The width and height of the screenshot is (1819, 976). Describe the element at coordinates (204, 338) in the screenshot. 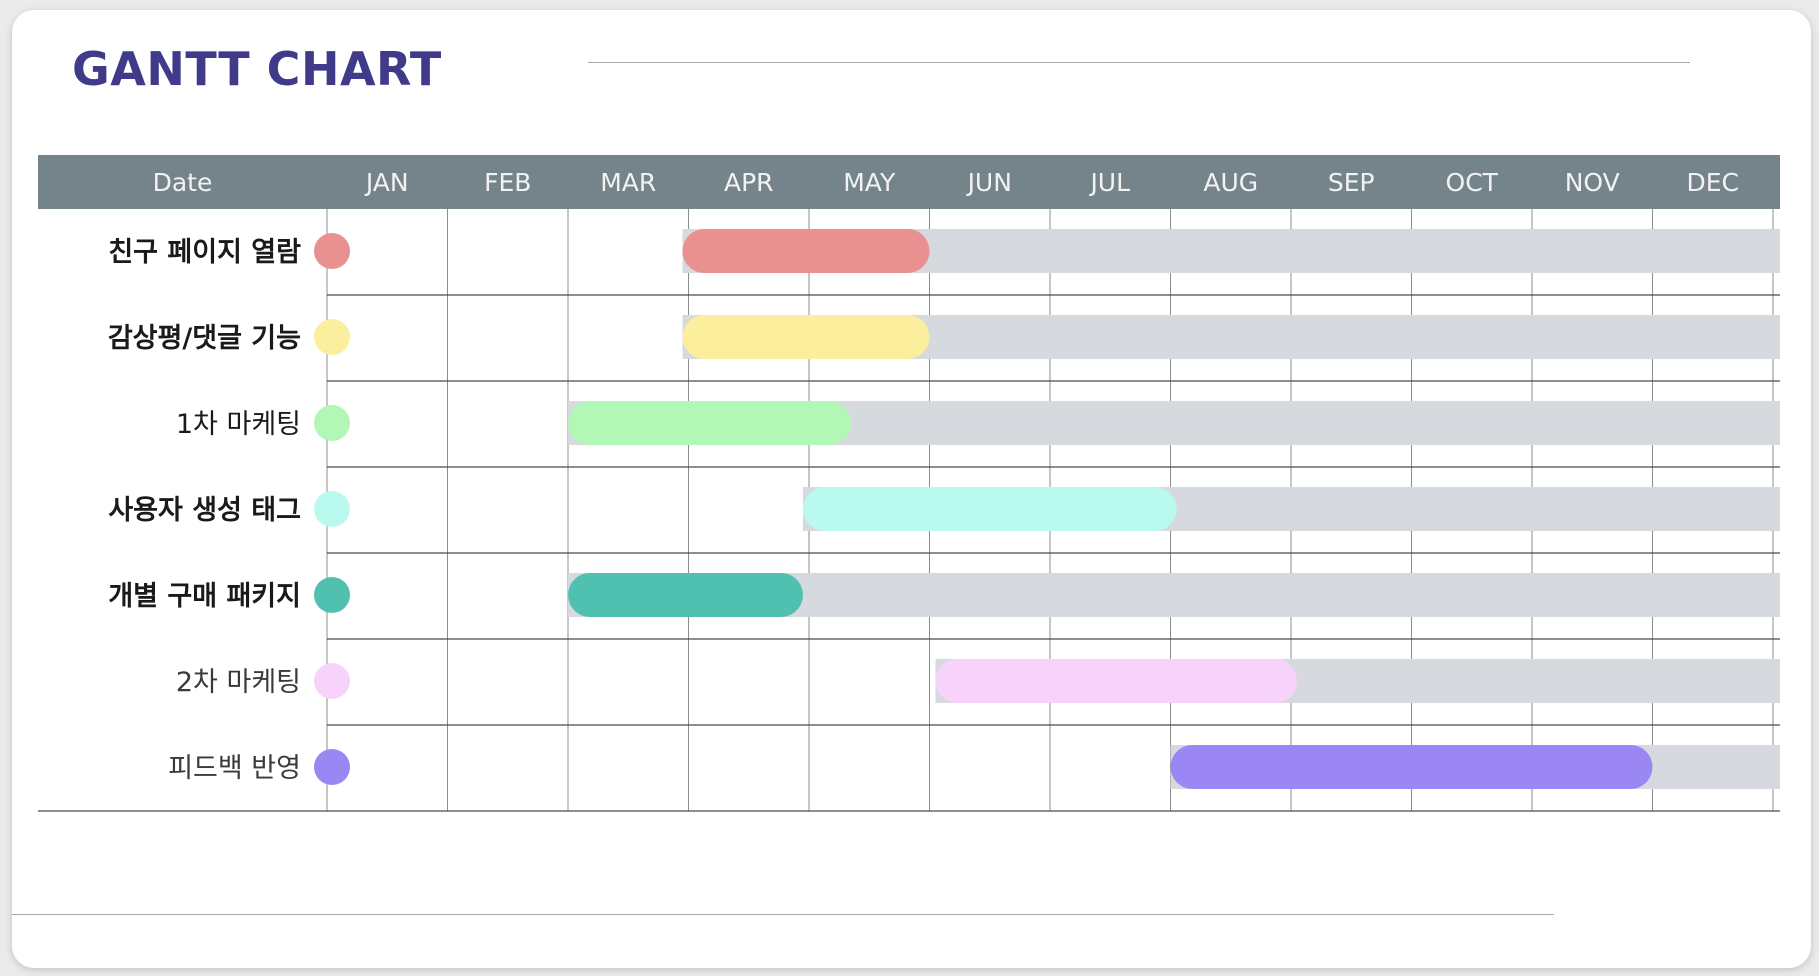

I see `task-label: 감상평/댓글 기능` at that location.